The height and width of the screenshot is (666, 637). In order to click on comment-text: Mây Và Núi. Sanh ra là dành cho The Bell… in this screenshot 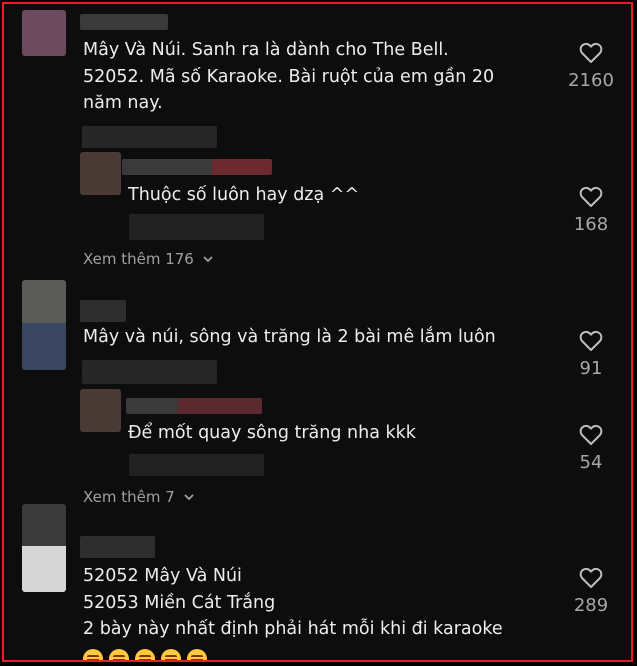, I will do `click(288, 77)`.